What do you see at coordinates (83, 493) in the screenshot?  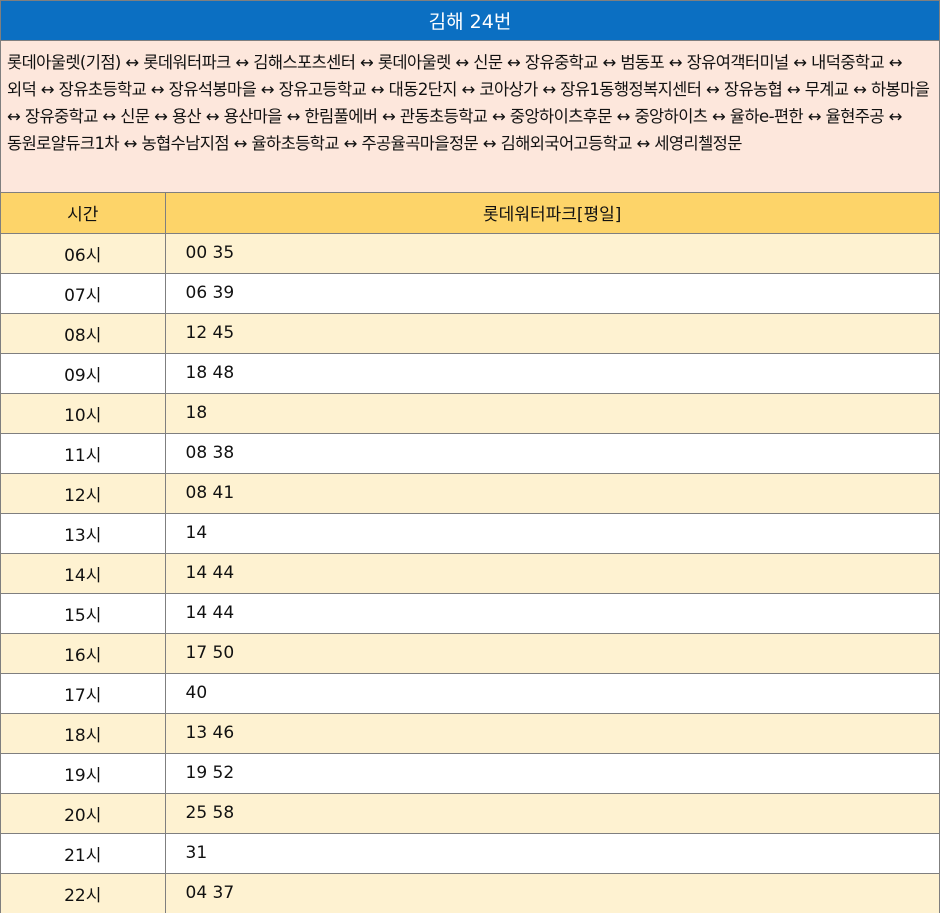 I see `hour-cell: 12시` at bounding box center [83, 493].